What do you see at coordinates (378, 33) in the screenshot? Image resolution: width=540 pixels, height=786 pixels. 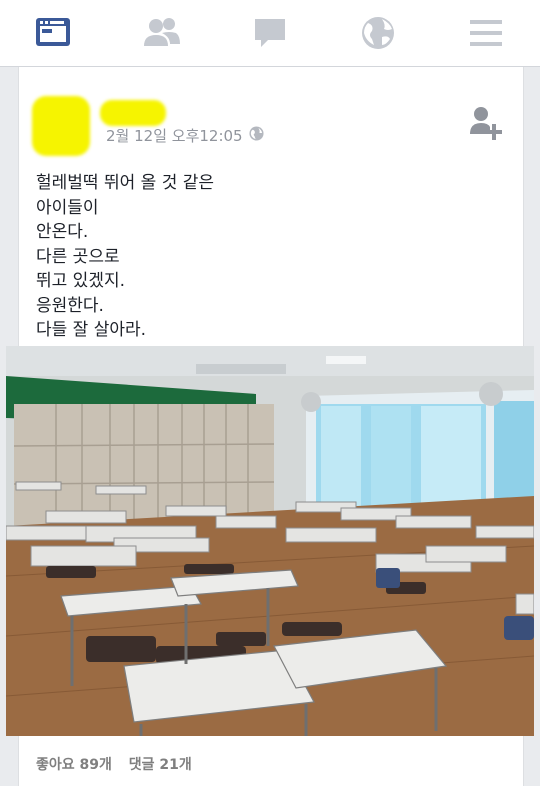 I see `globe-icon` at bounding box center [378, 33].